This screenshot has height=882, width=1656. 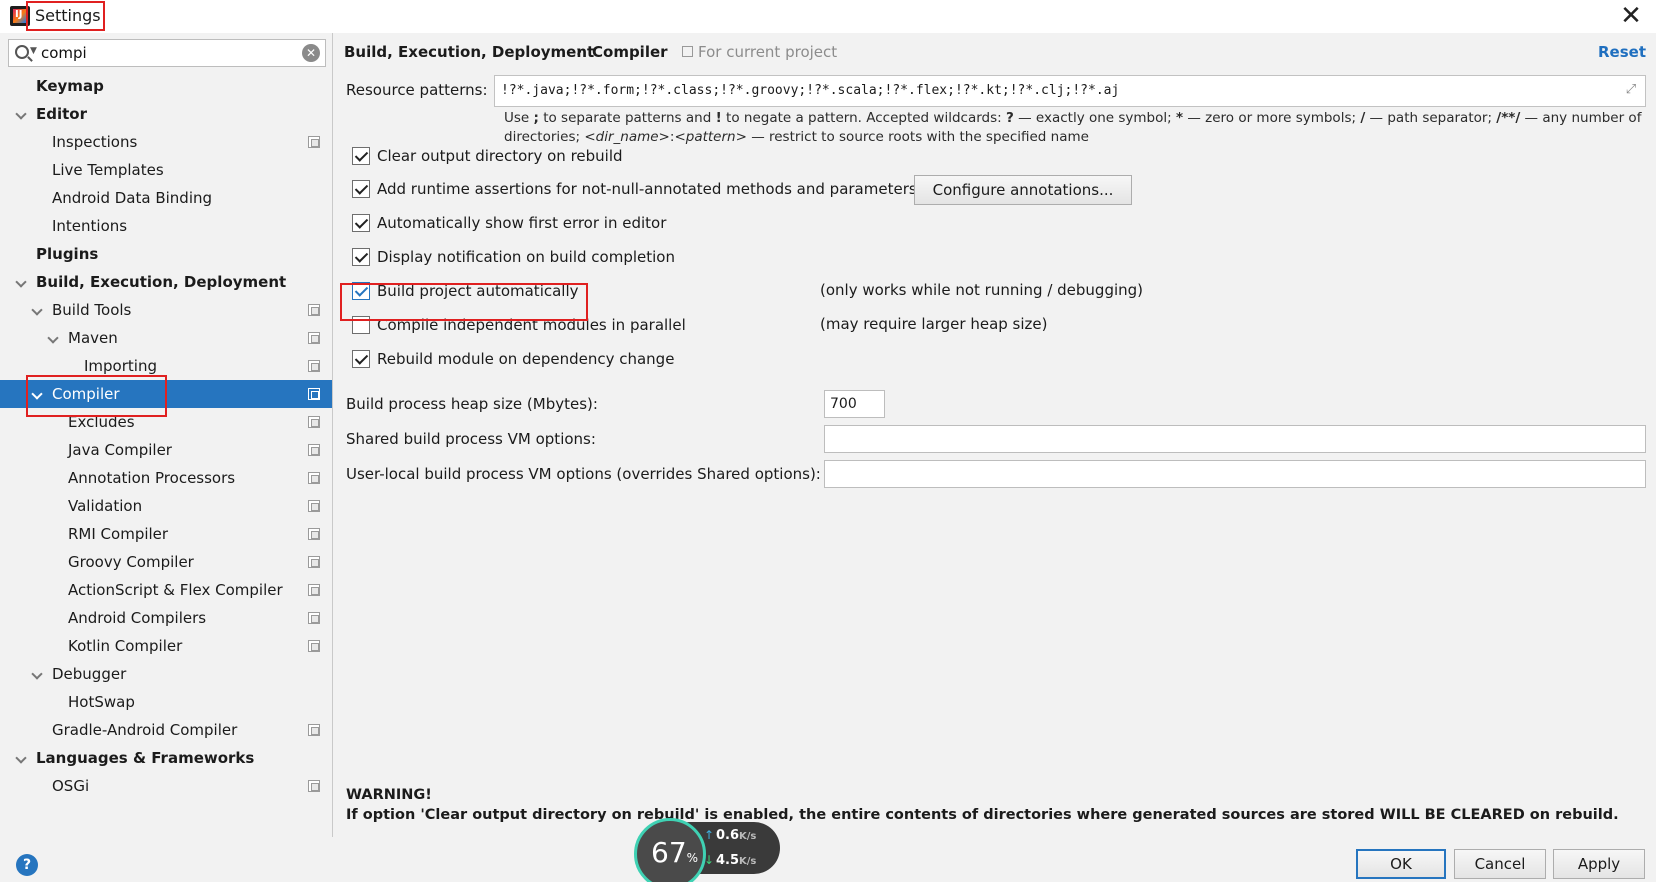 I want to click on tree-item-osgi: OSGi, so click(x=166, y=786).